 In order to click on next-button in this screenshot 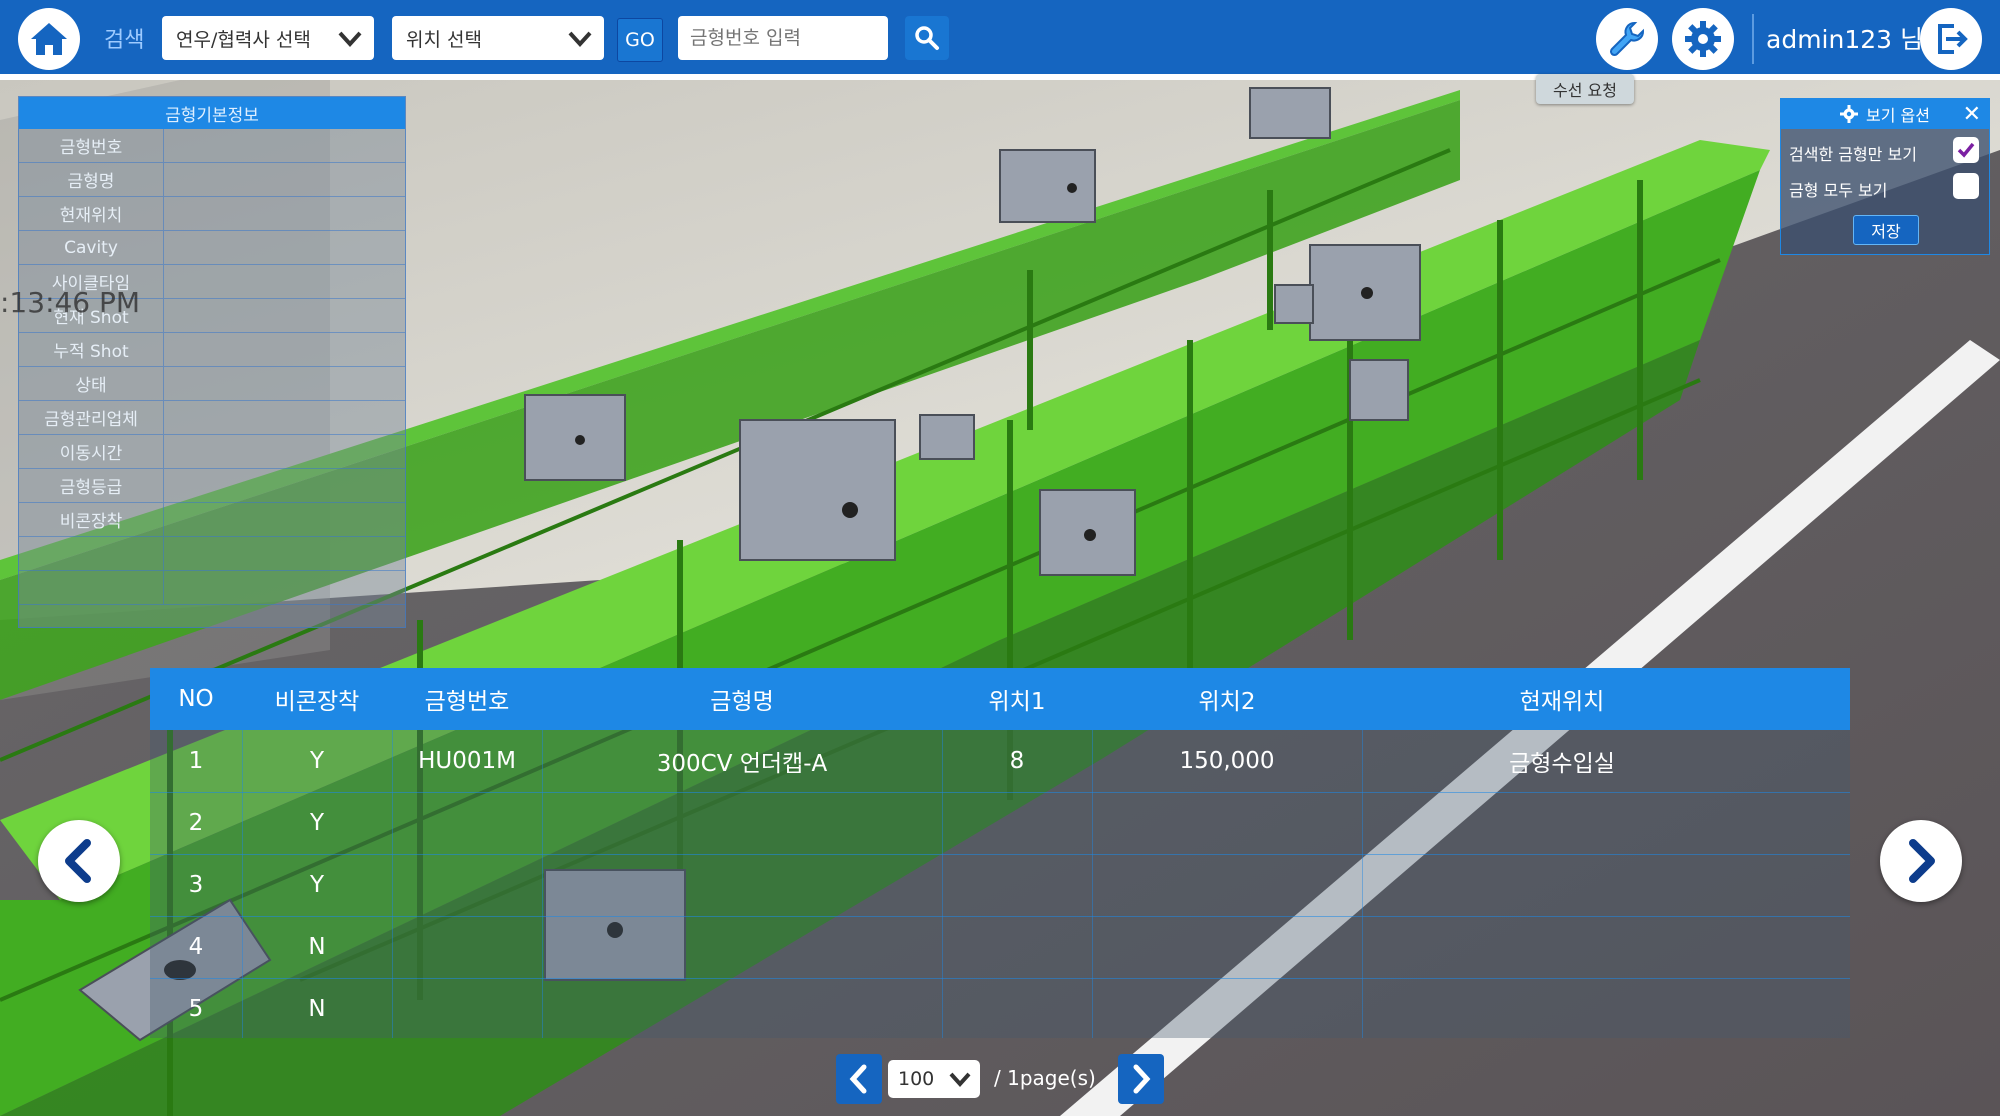, I will do `click(1921, 861)`.